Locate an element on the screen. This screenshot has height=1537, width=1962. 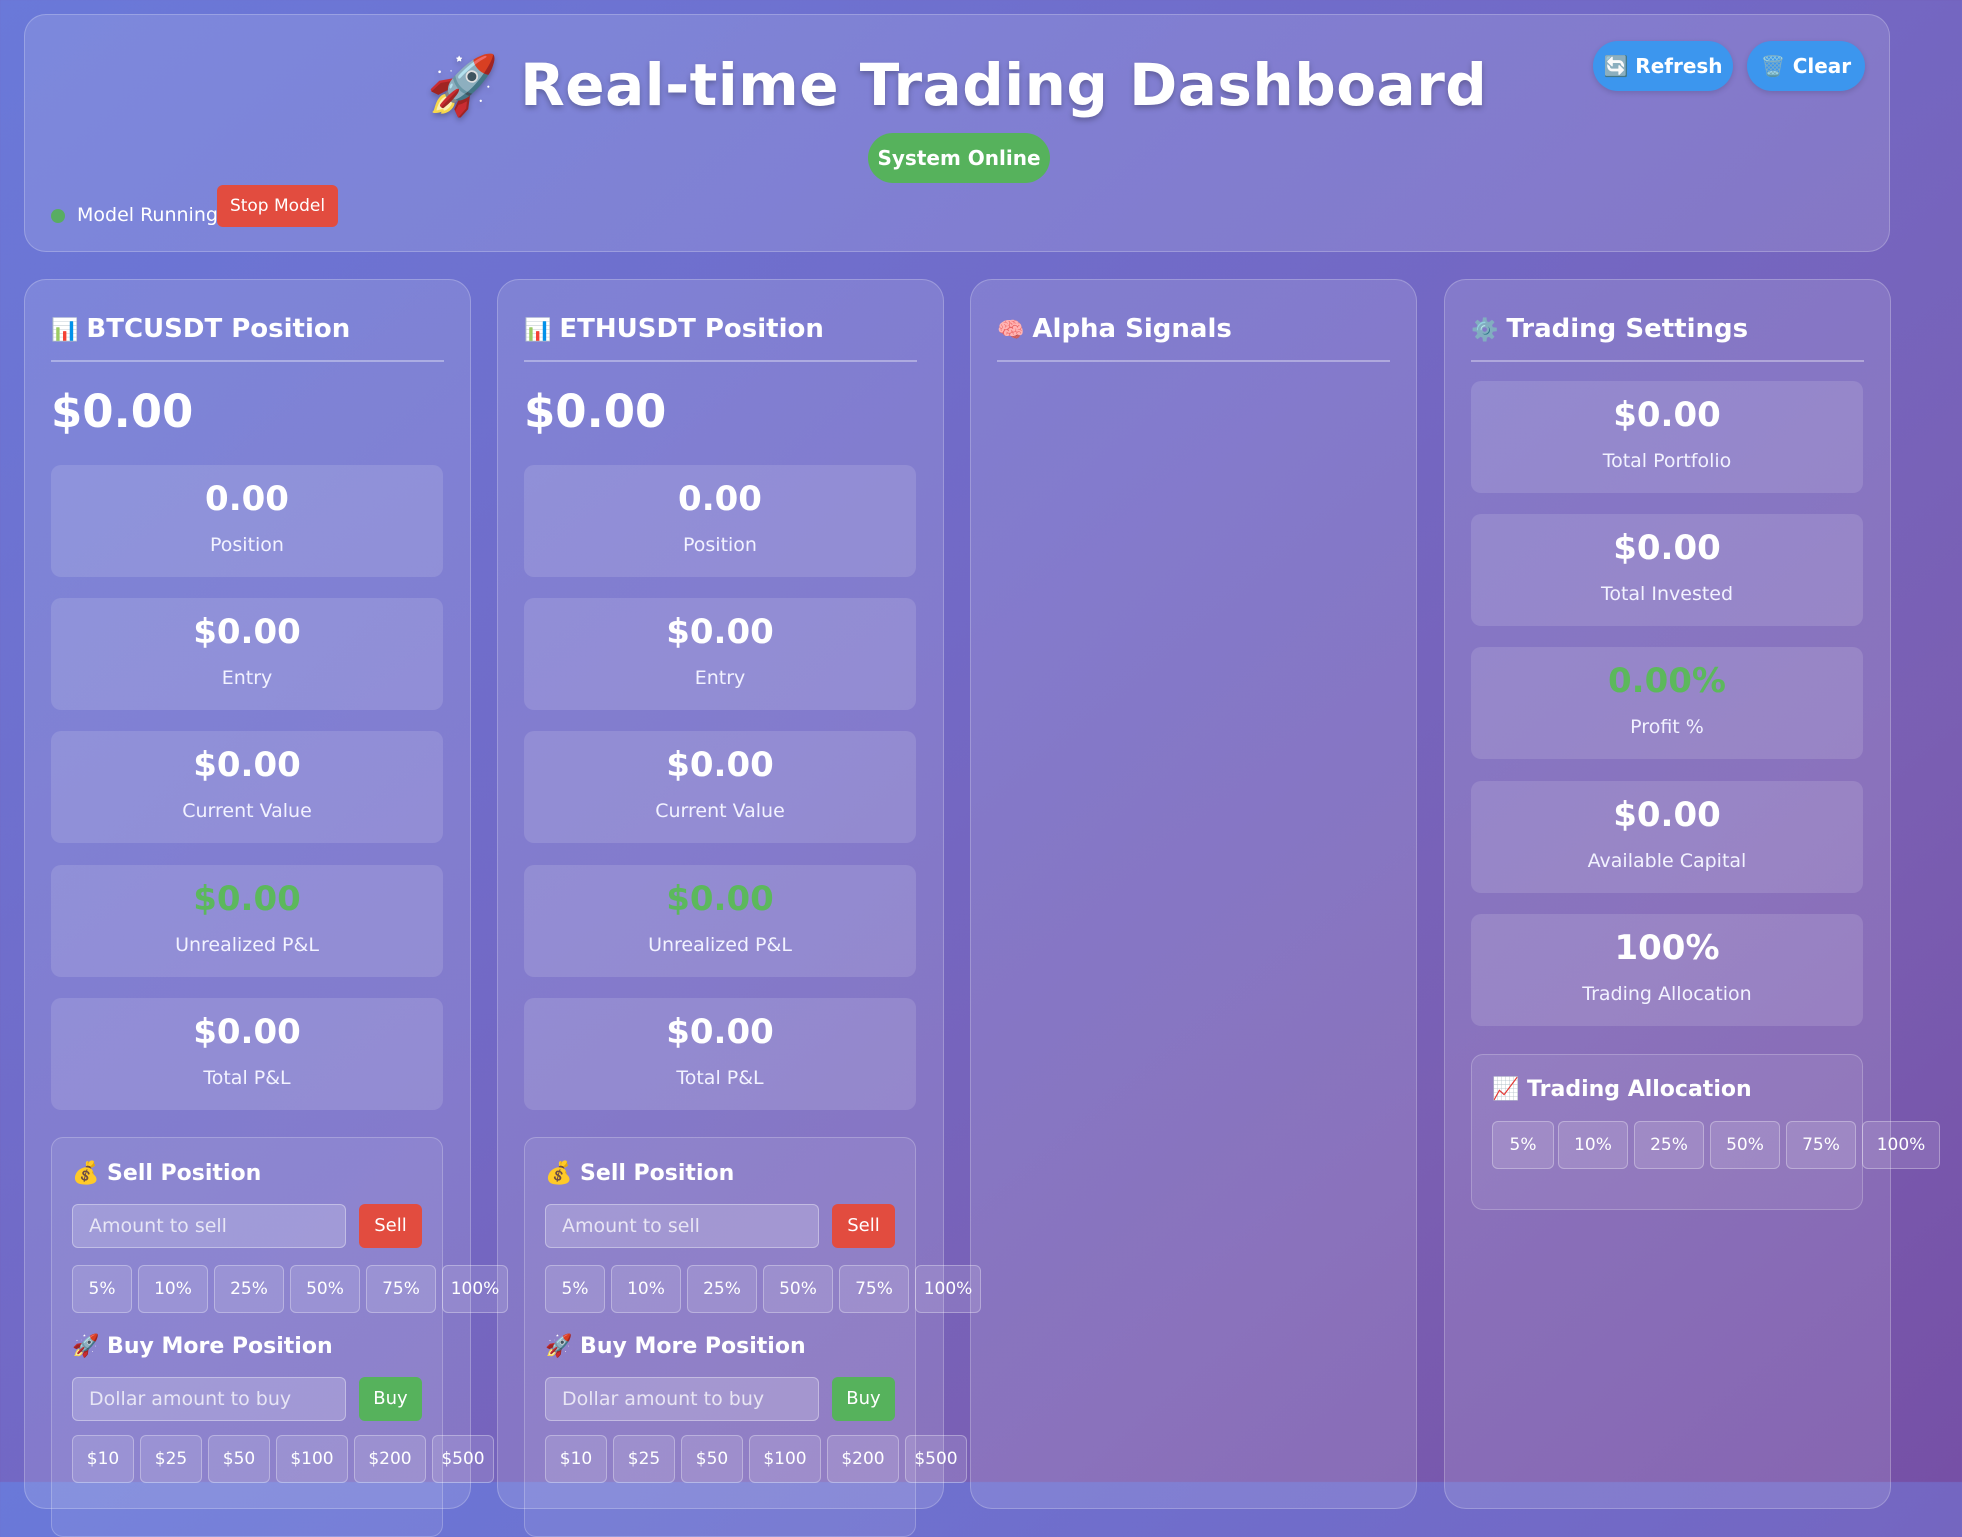
stat-label: Profit % is located at coordinates (1667, 727).